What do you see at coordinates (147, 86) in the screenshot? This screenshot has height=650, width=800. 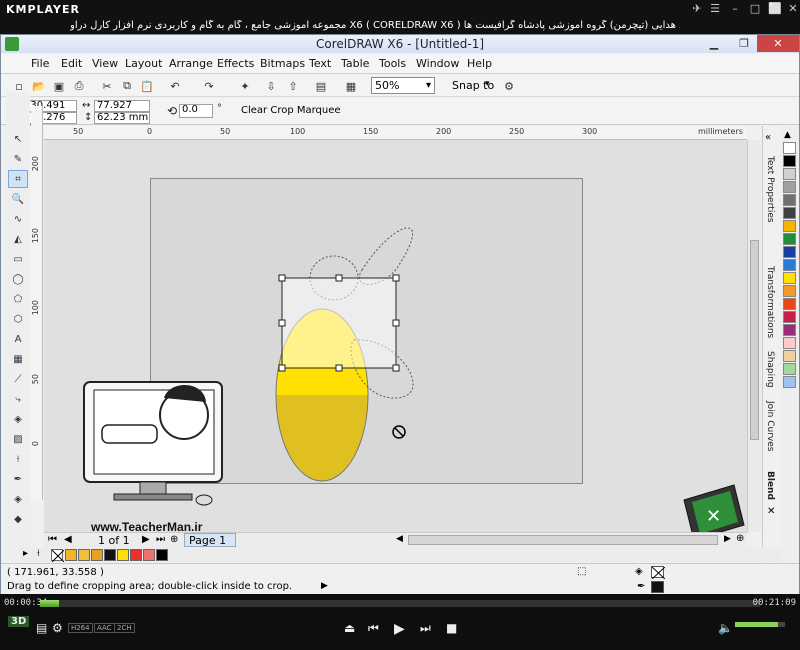 I see `paste-icon: 📋` at bounding box center [147, 86].